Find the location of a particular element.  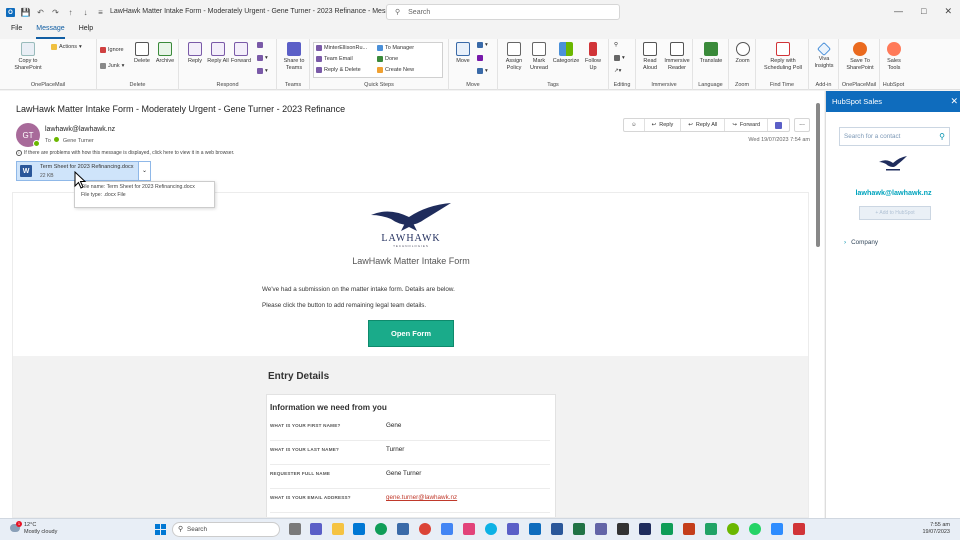

rules-icon: ▾ is located at coordinates (482, 45).